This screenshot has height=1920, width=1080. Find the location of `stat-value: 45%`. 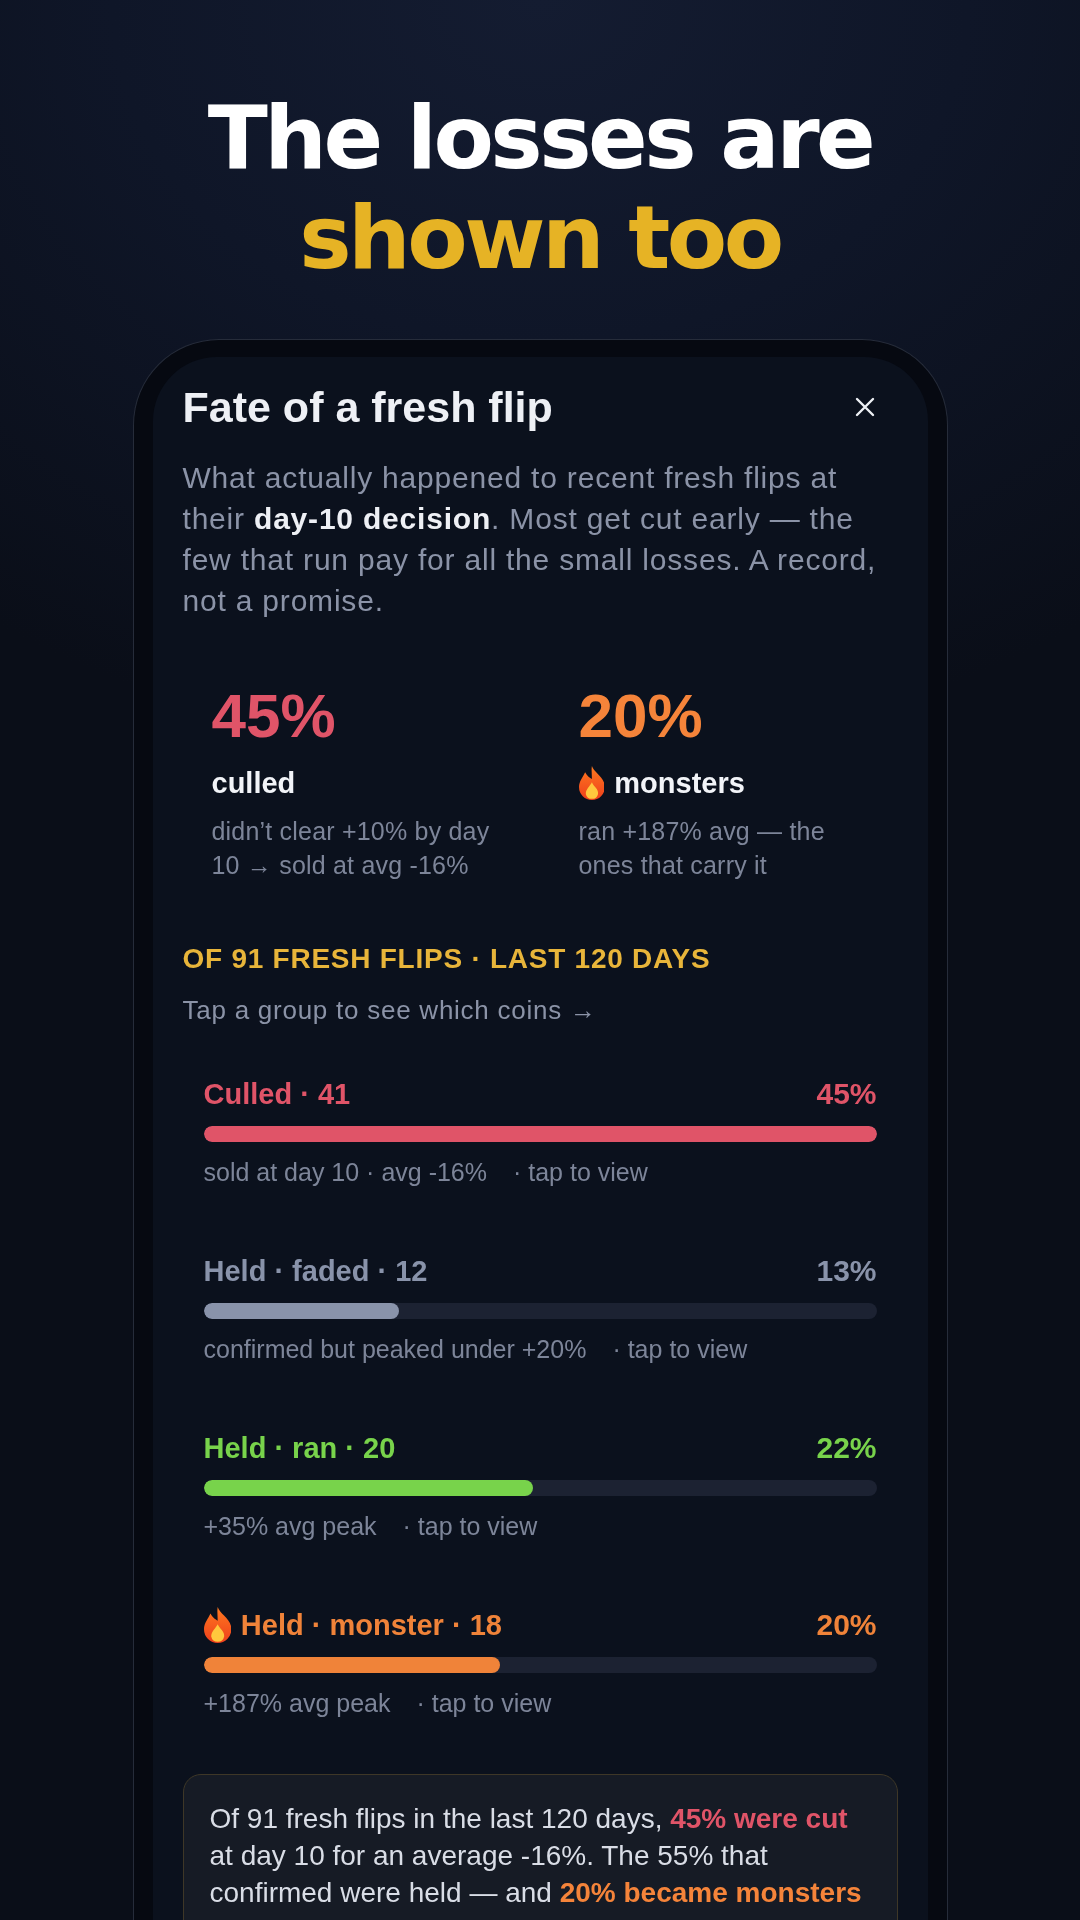

stat-value: 45% is located at coordinates (274, 716).